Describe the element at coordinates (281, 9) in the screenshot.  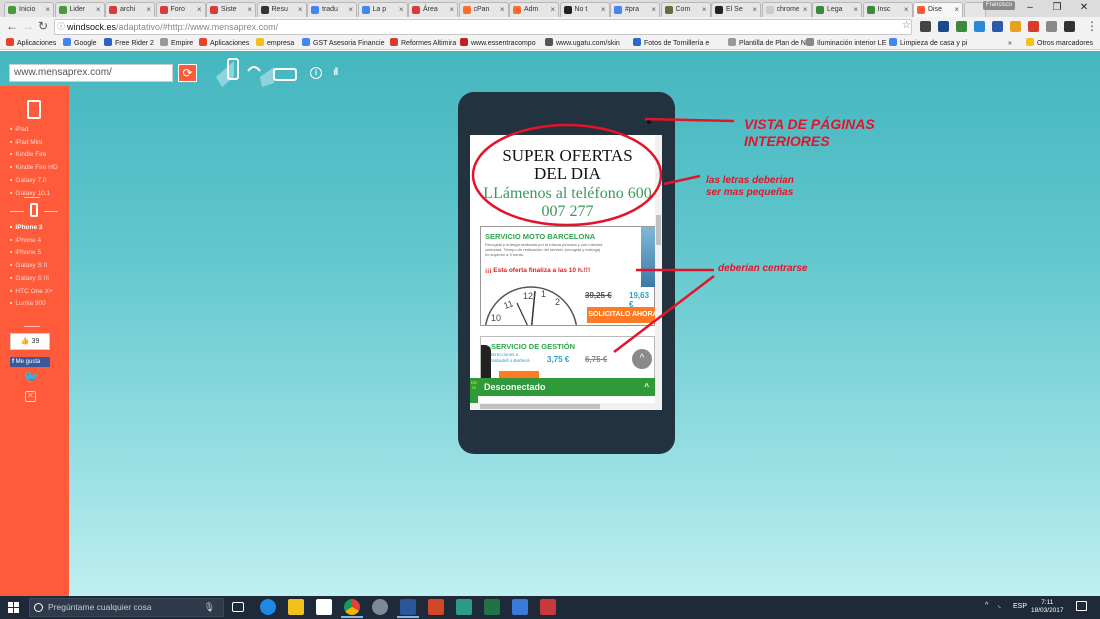
I see `browser-tab: Resu ×` at that location.